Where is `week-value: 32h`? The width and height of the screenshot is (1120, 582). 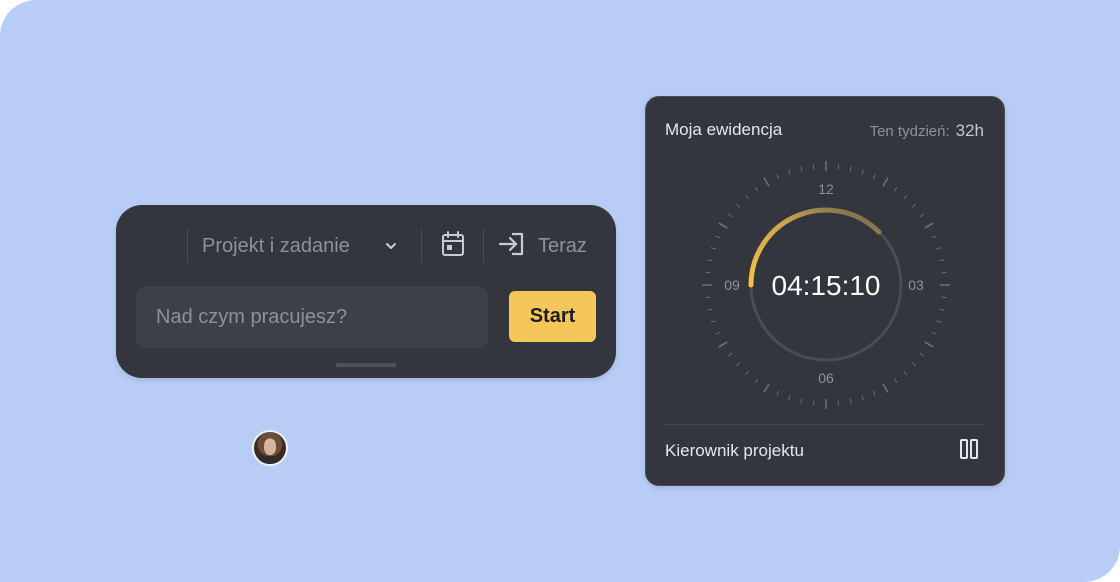
week-value: 32h is located at coordinates (969, 130).